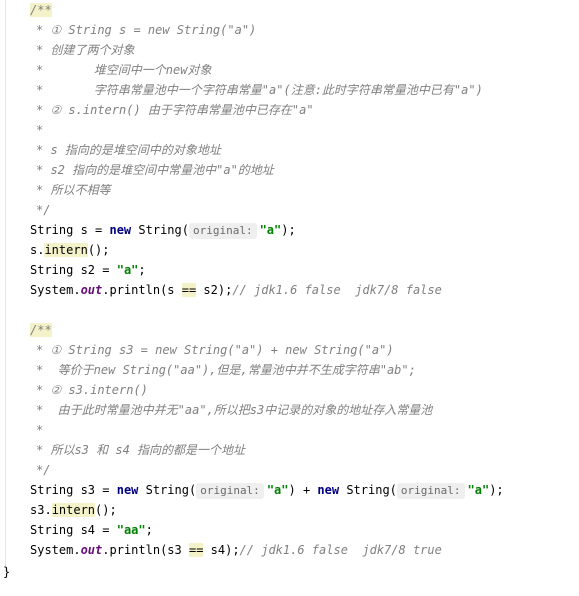 The height and width of the screenshot is (596, 579). I want to click on line-comment: // jdk1.6 false jdk7/8 true, so click(340, 550).